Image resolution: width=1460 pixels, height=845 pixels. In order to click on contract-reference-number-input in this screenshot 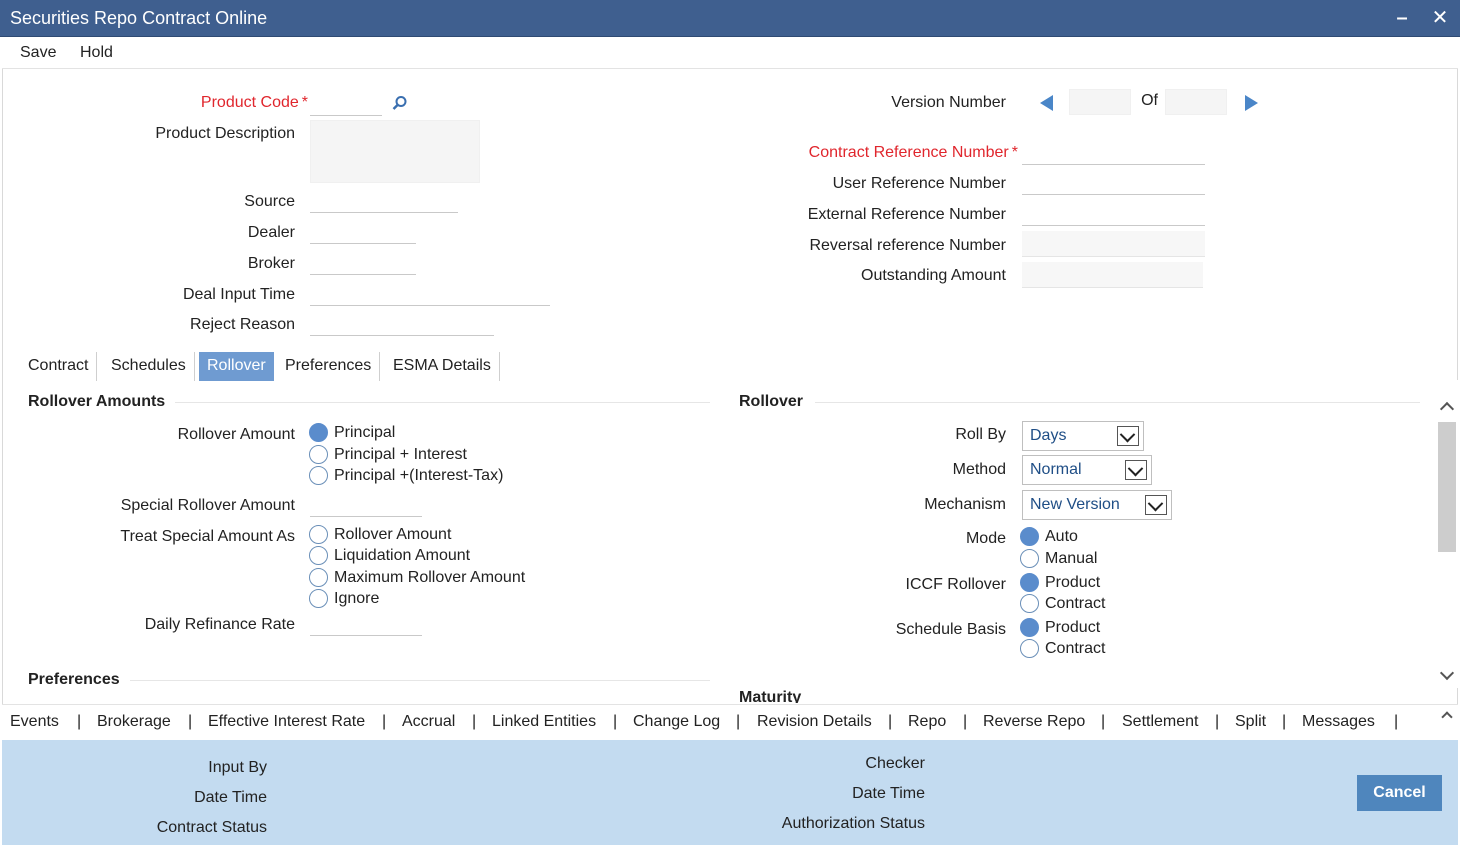, I will do `click(1113, 152)`.